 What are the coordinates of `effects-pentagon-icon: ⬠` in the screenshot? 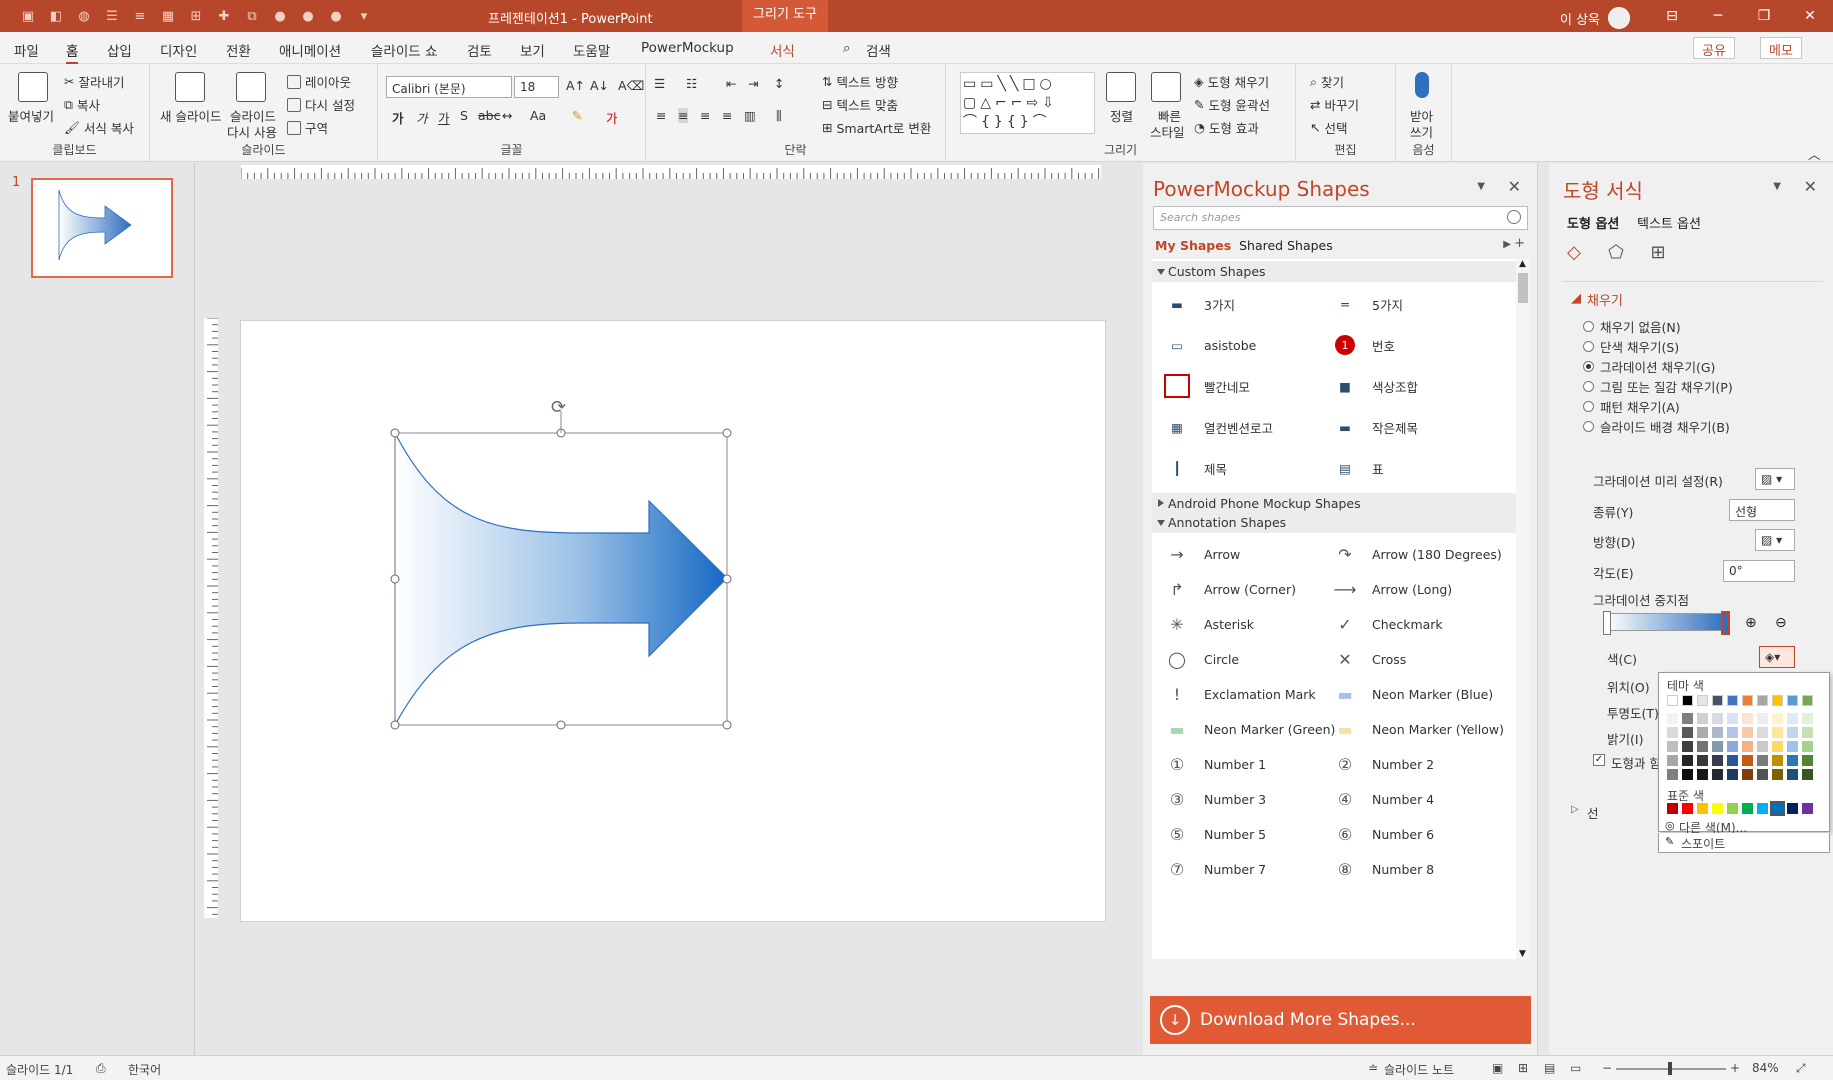 It's located at (1616, 252).